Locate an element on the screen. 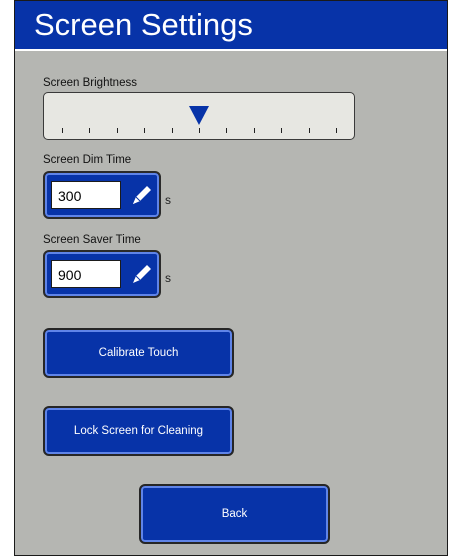 The height and width of the screenshot is (558, 450). slider-thumb-triangle-down-icon is located at coordinates (199, 115).